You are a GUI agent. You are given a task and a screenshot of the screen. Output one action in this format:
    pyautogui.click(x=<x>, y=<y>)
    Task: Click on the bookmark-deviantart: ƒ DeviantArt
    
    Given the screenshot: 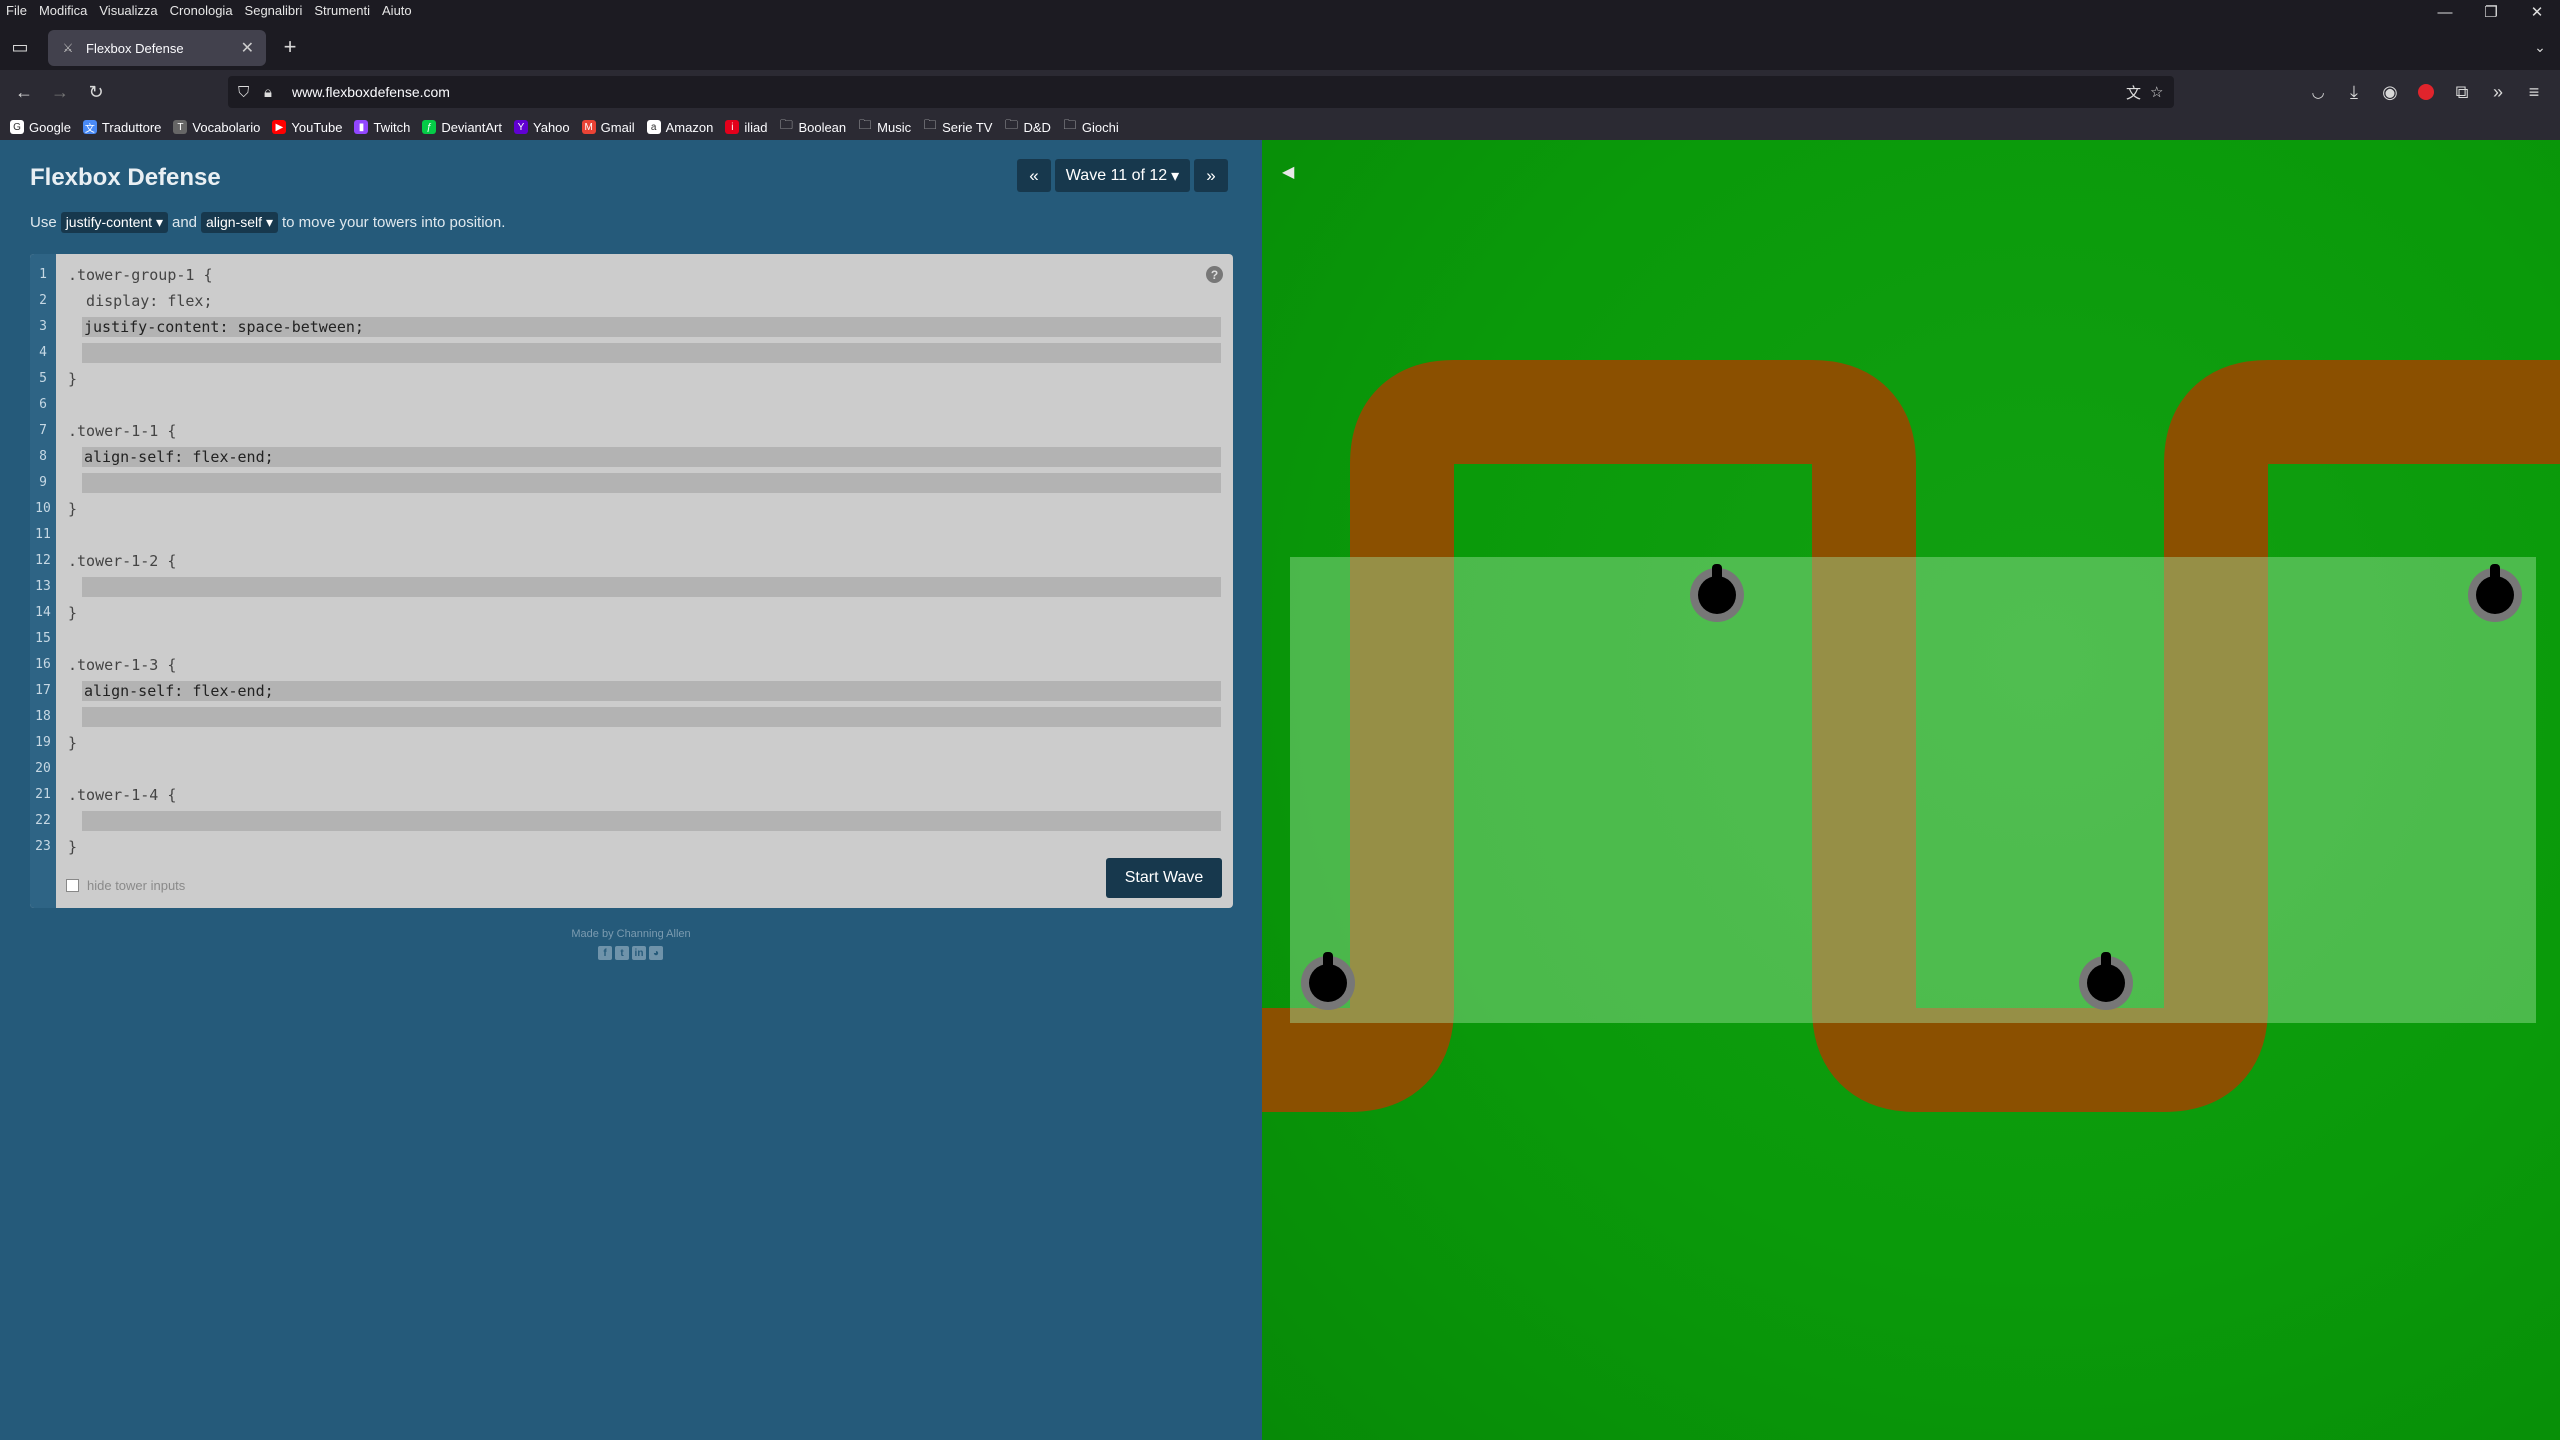 What is the action you would take?
    pyautogui.click(x=462, y=127)
    